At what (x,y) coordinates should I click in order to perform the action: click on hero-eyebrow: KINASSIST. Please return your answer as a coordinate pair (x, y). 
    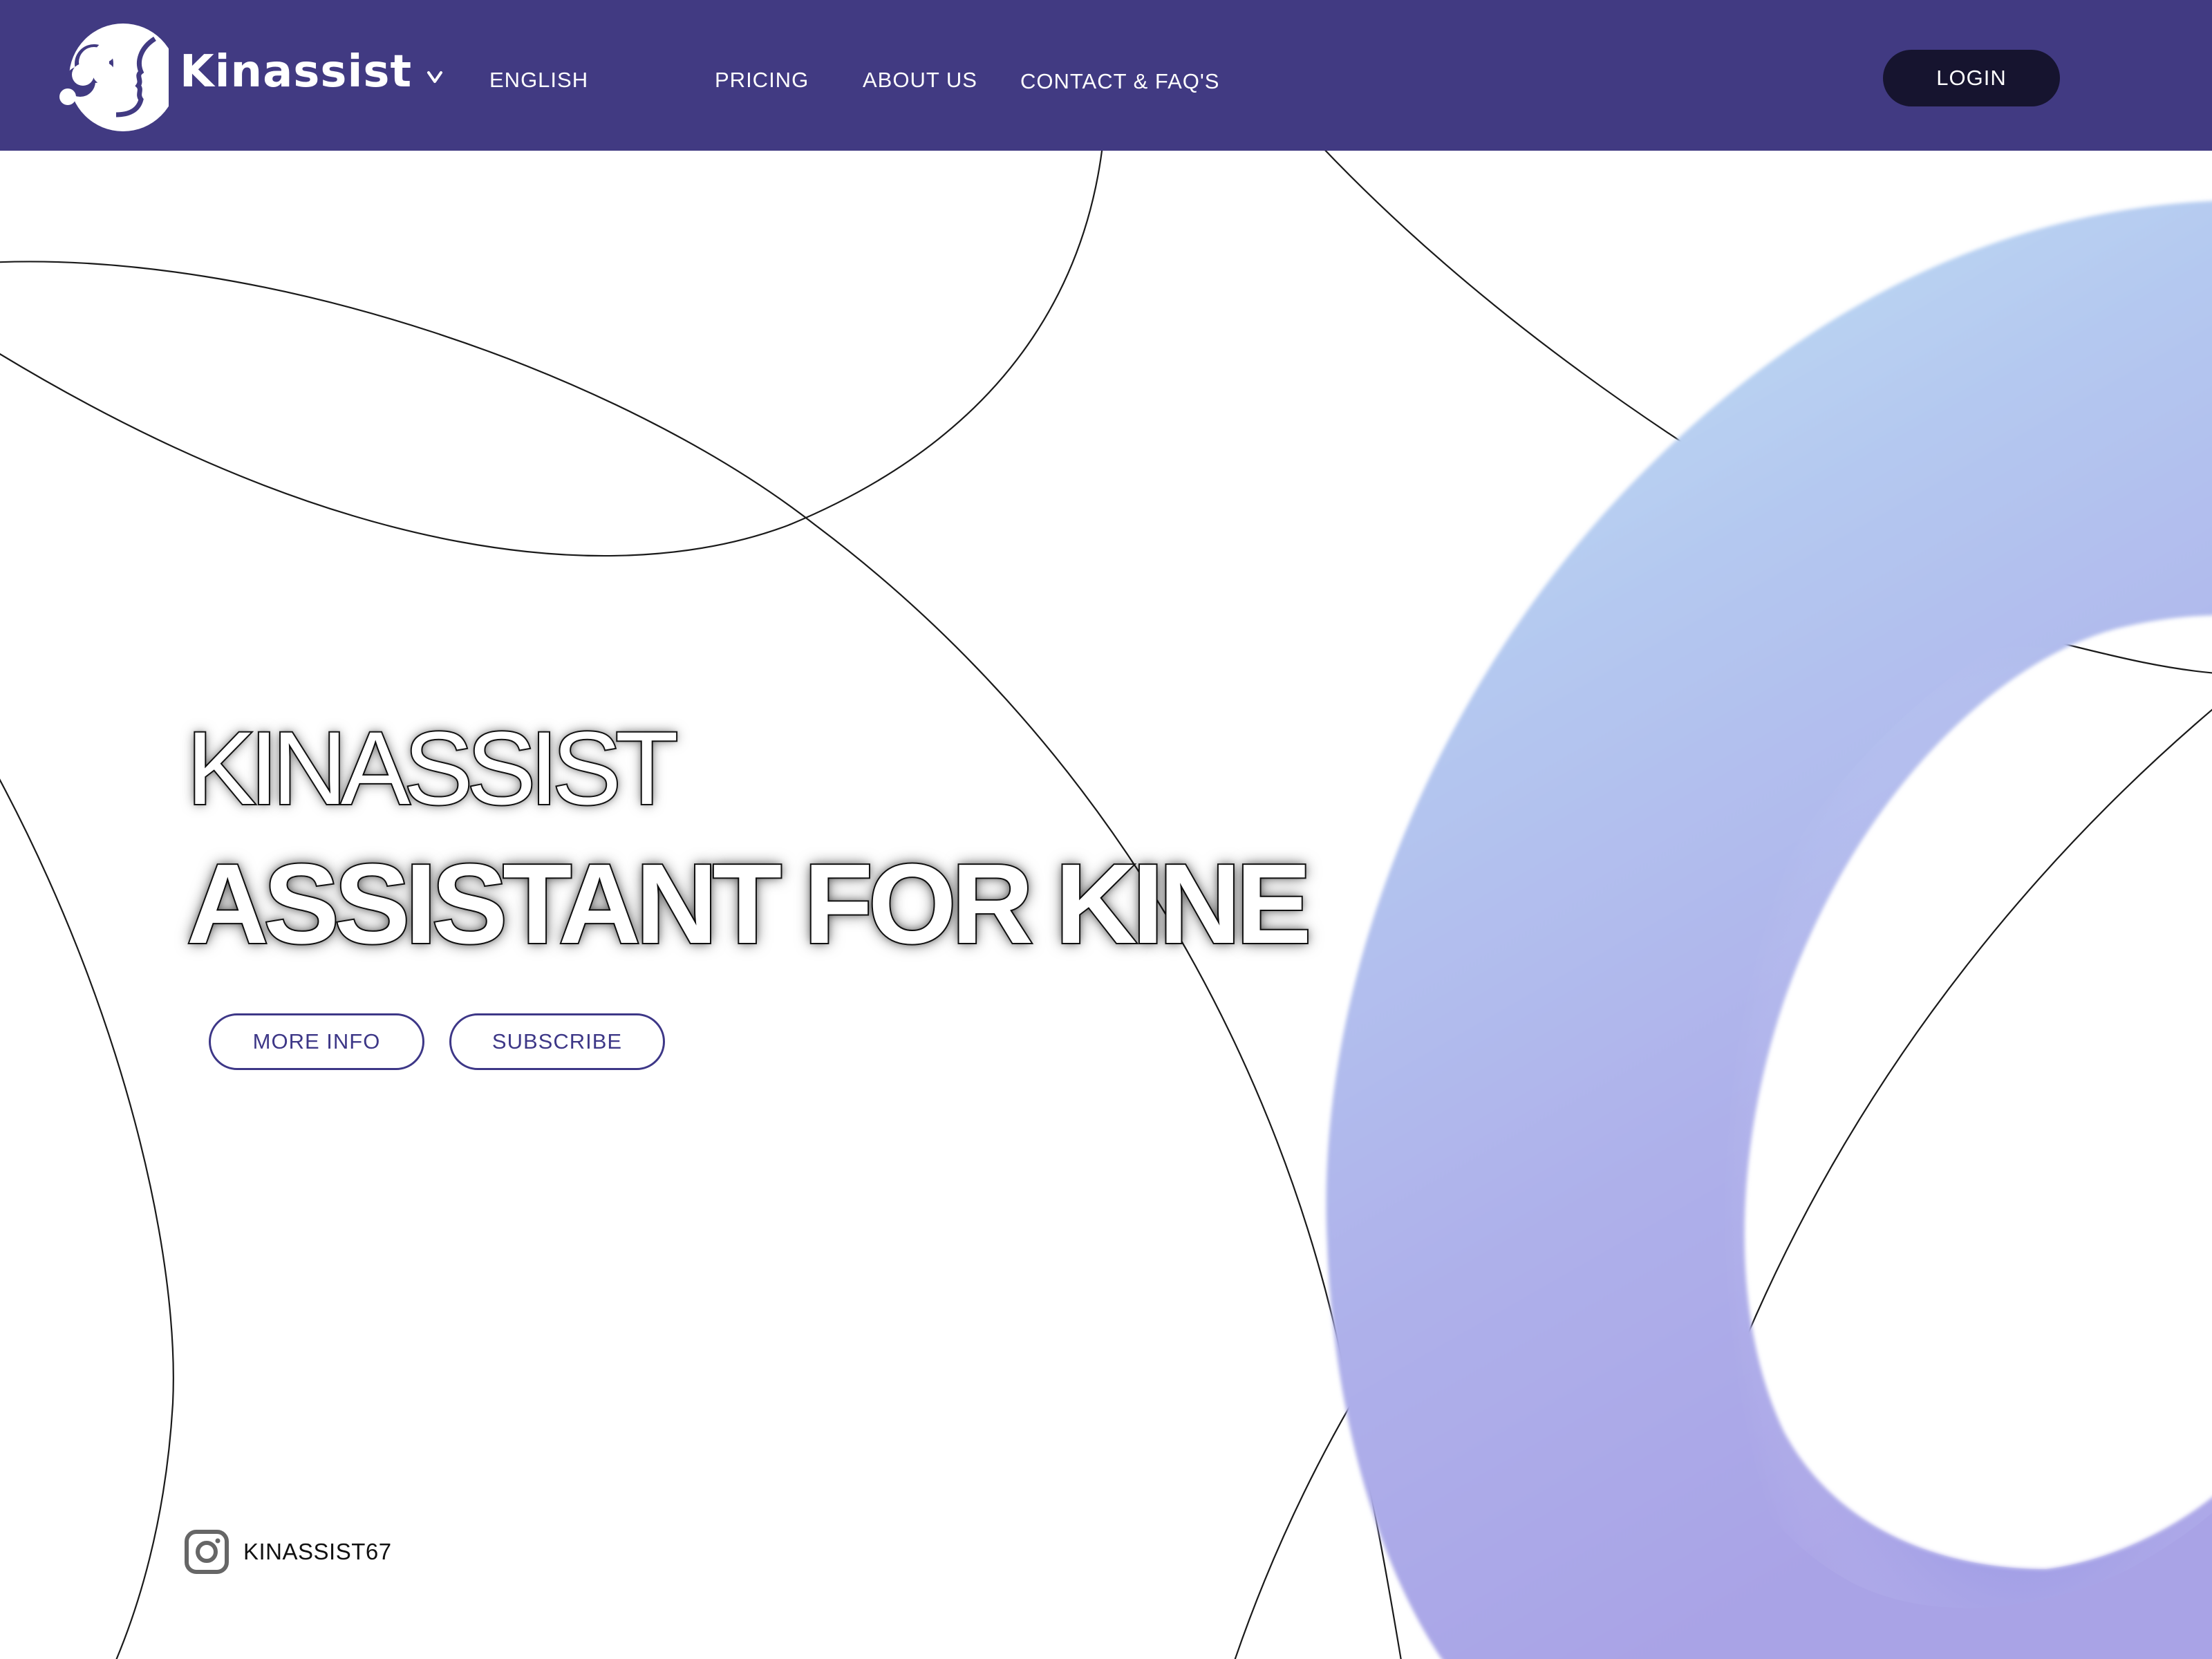
    Looking at the image, I should click on (433, 768).